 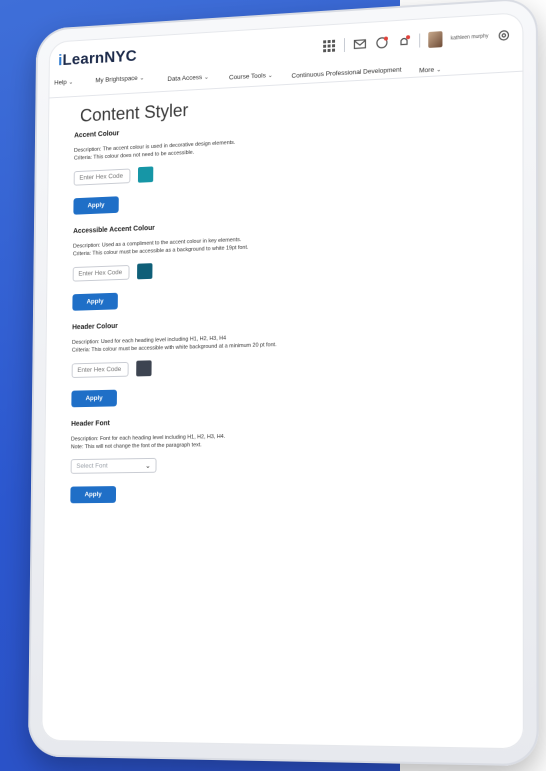 I want to click on nav-label: My Brightspace, so click(x=116, y=80).